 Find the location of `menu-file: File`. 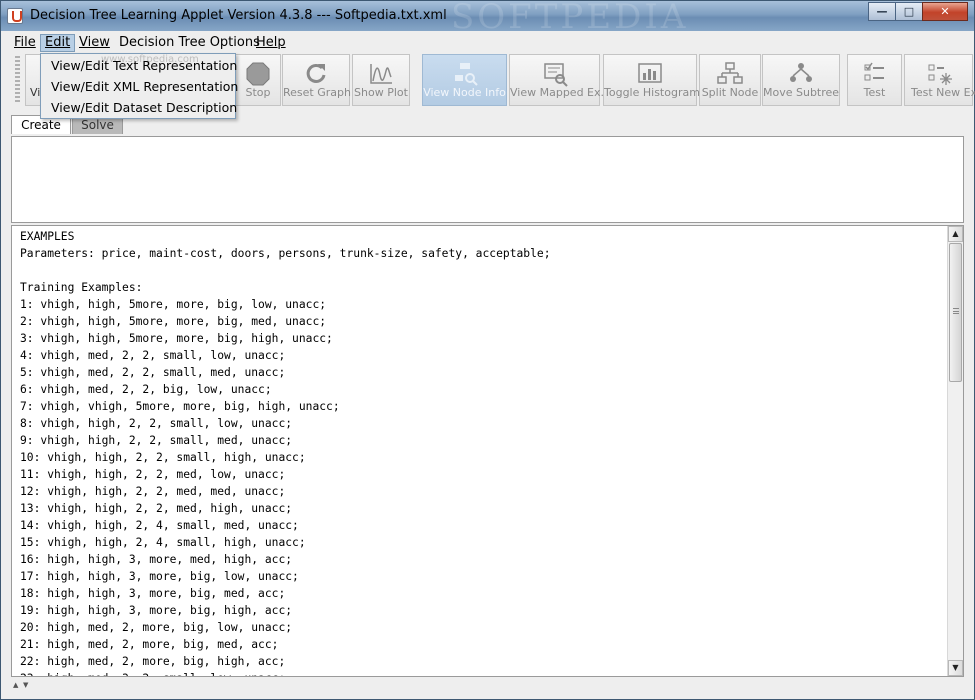

menu-file: File is located at coordinates (25, 43).